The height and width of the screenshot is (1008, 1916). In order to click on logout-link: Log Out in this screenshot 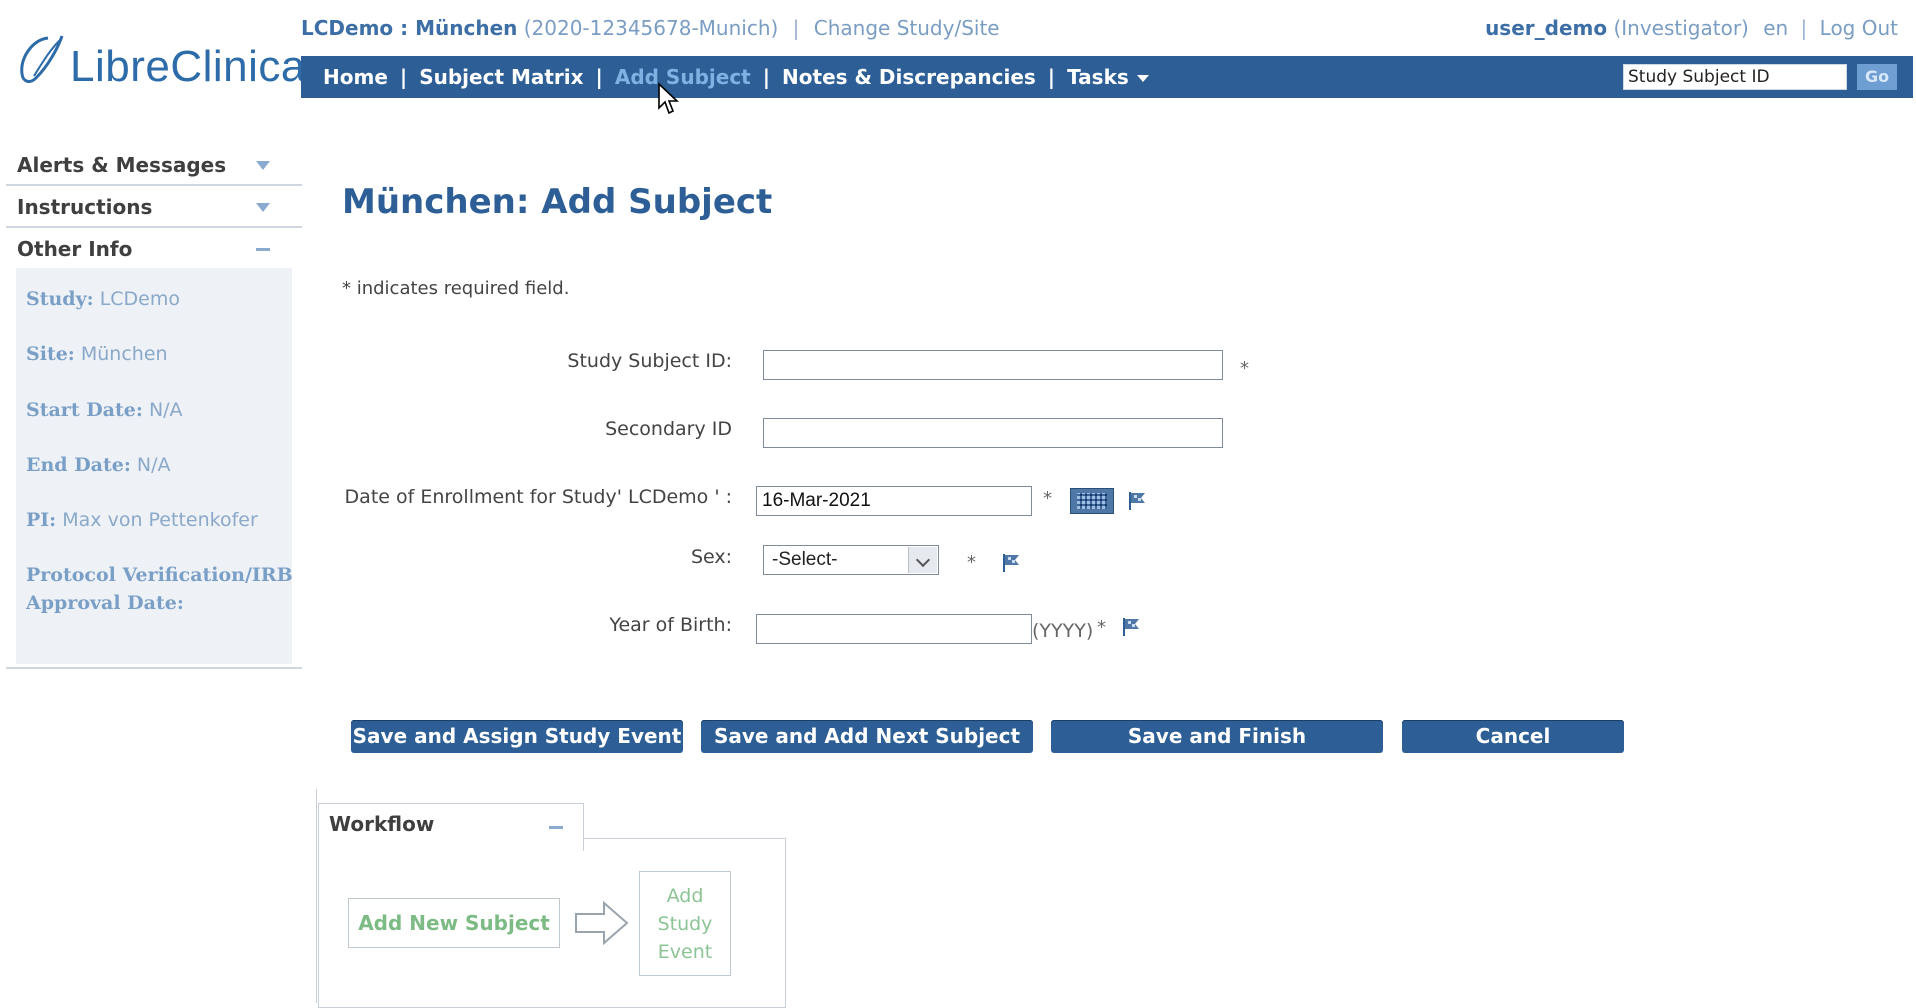, I will do `click(1859, 28)`.